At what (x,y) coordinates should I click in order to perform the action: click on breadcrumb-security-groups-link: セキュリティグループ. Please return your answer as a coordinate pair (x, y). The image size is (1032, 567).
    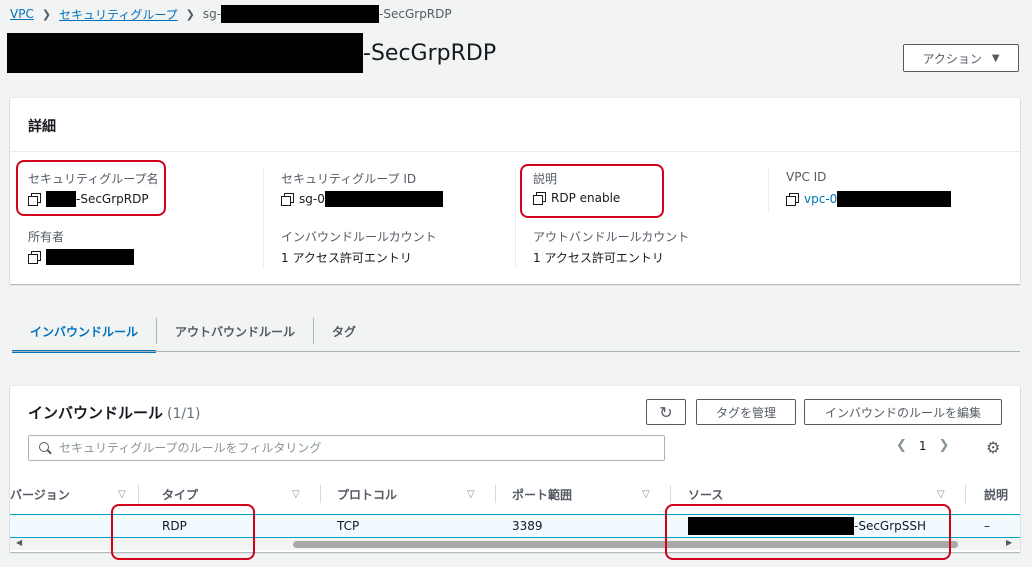
    Looking at the image, I should click on (118, 14).